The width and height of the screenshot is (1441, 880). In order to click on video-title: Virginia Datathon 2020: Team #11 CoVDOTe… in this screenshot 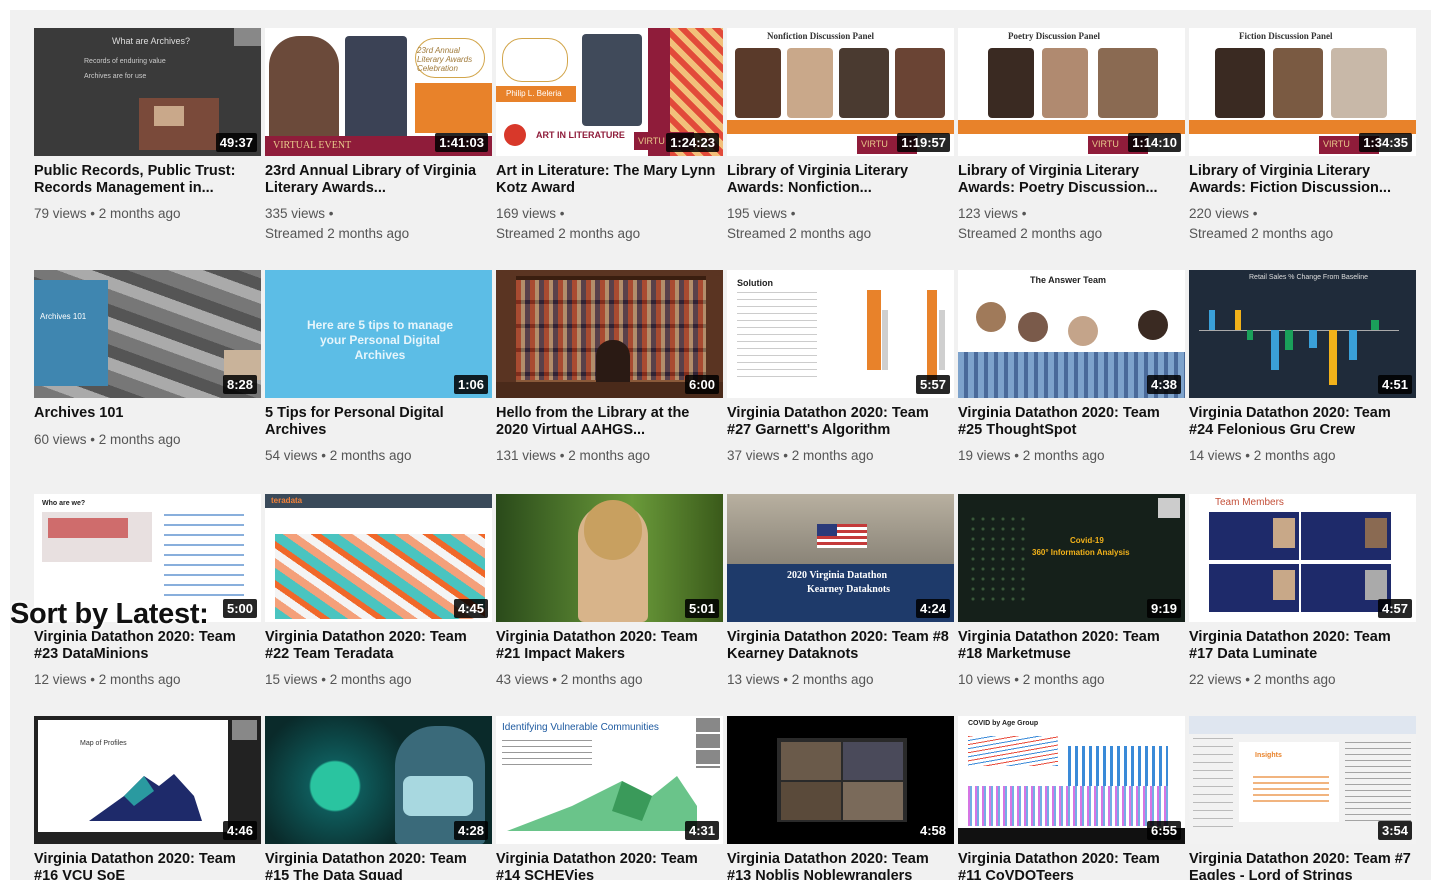, I will do `click(1071, 865)`.